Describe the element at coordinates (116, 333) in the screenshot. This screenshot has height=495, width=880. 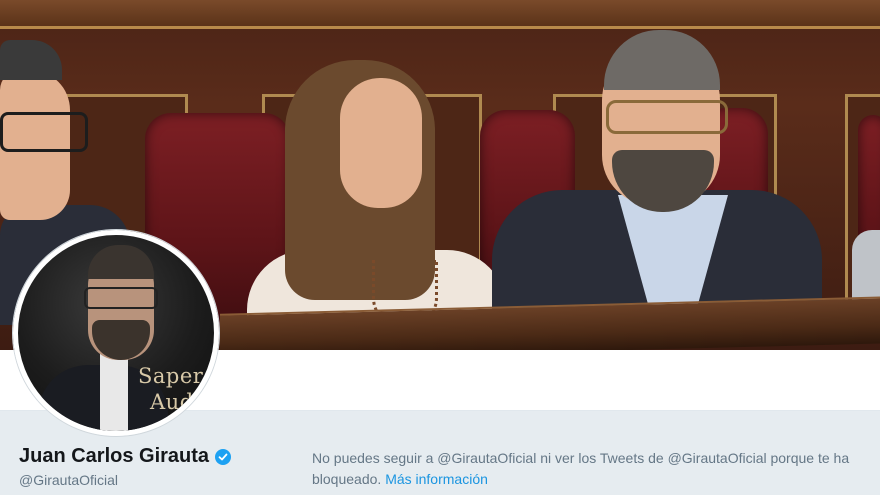
I see `profile-avatar: Sapere Aud` at that location.